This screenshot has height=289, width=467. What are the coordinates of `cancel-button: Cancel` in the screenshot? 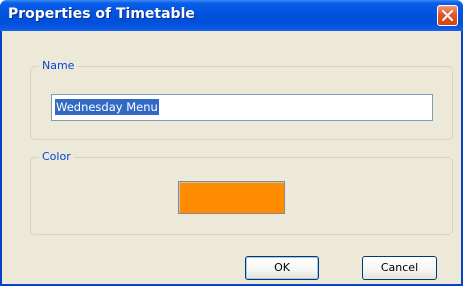 It's located at (399, 268).